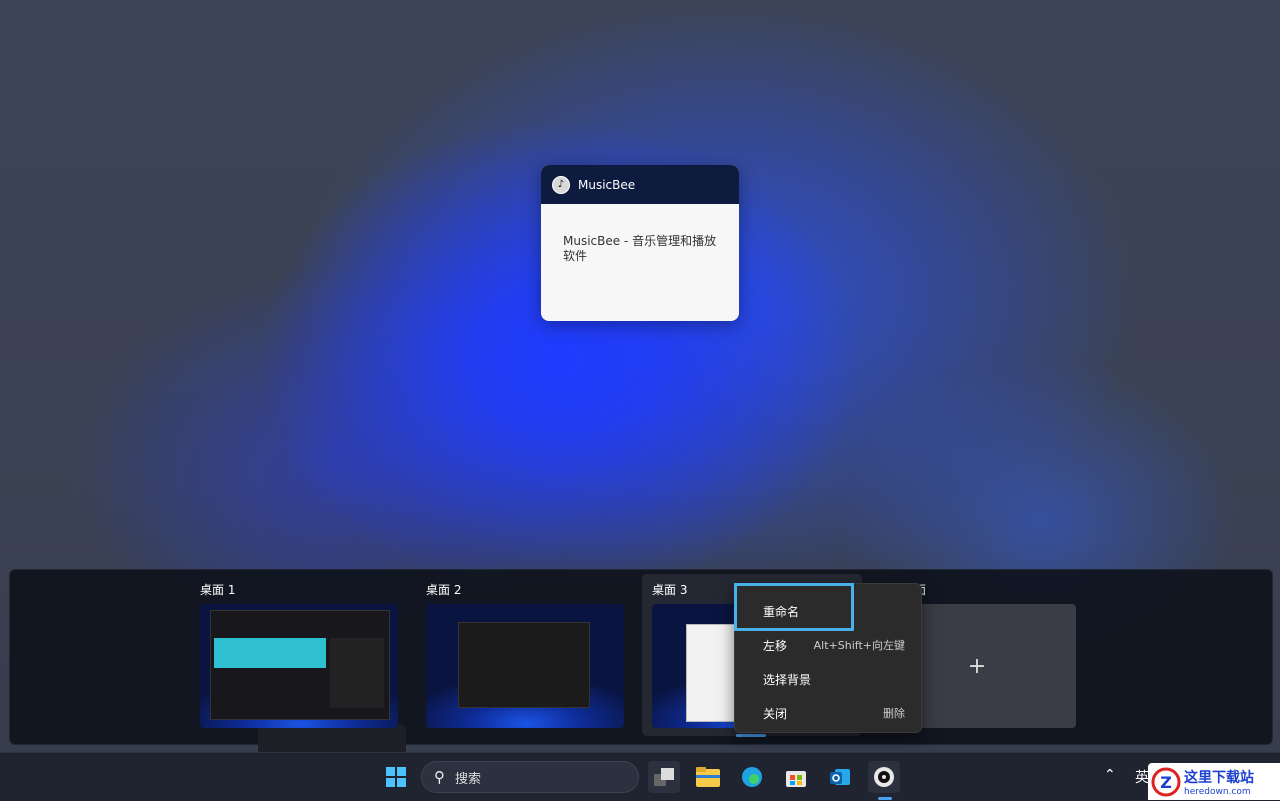 This screenshot has height=801, width=1280. What do you see at coordinates (840, 777) in the screenshot?
I see `outlook-icon` at bounding box center [840, 777].